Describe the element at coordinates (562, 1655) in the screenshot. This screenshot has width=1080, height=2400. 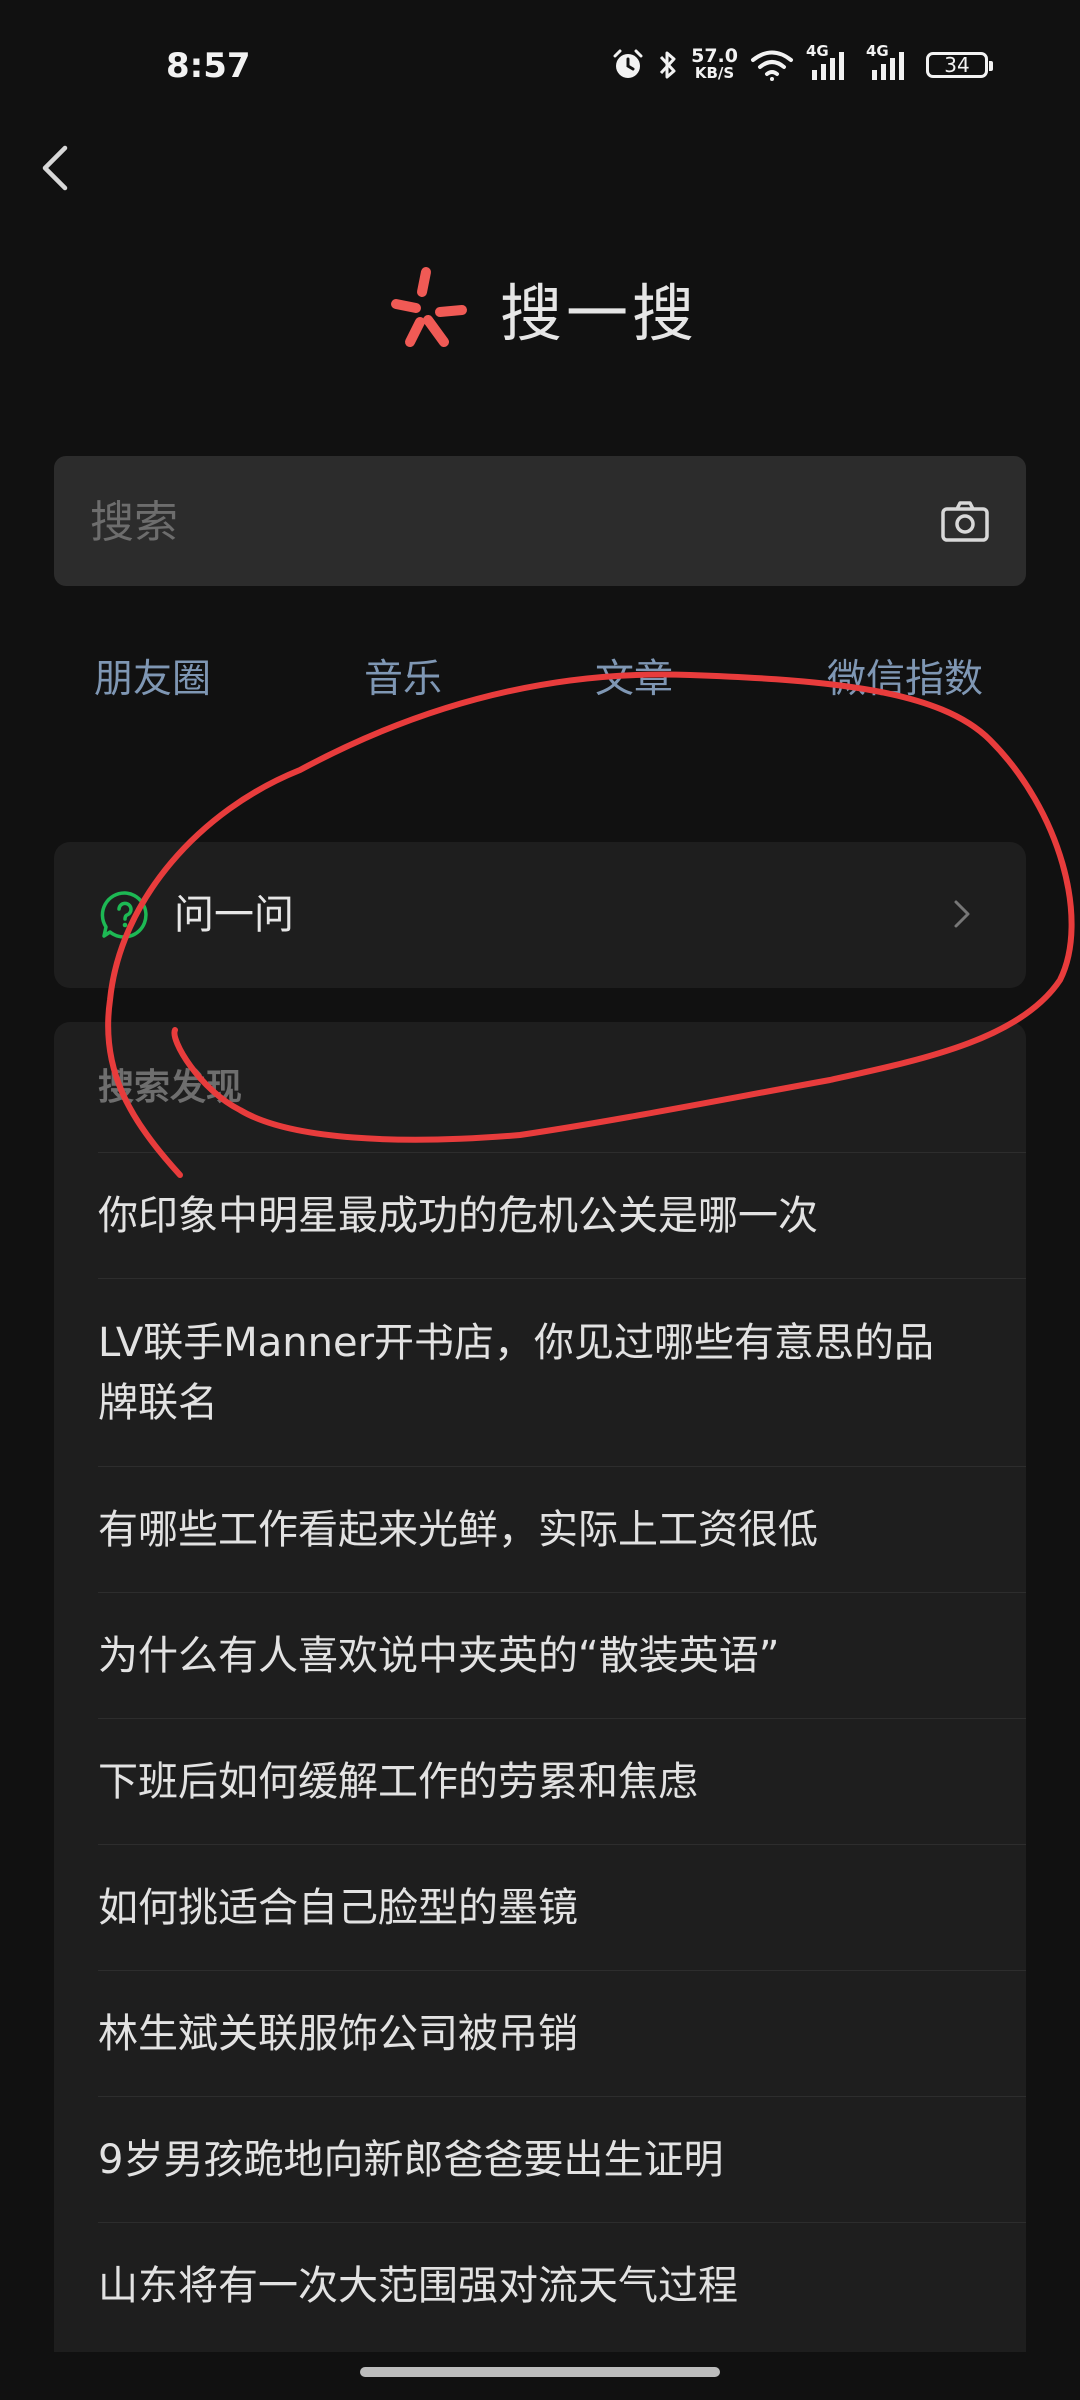
I see `discover-item: 为什么有人喜欢说中夹英的“散装英语”` at that location.